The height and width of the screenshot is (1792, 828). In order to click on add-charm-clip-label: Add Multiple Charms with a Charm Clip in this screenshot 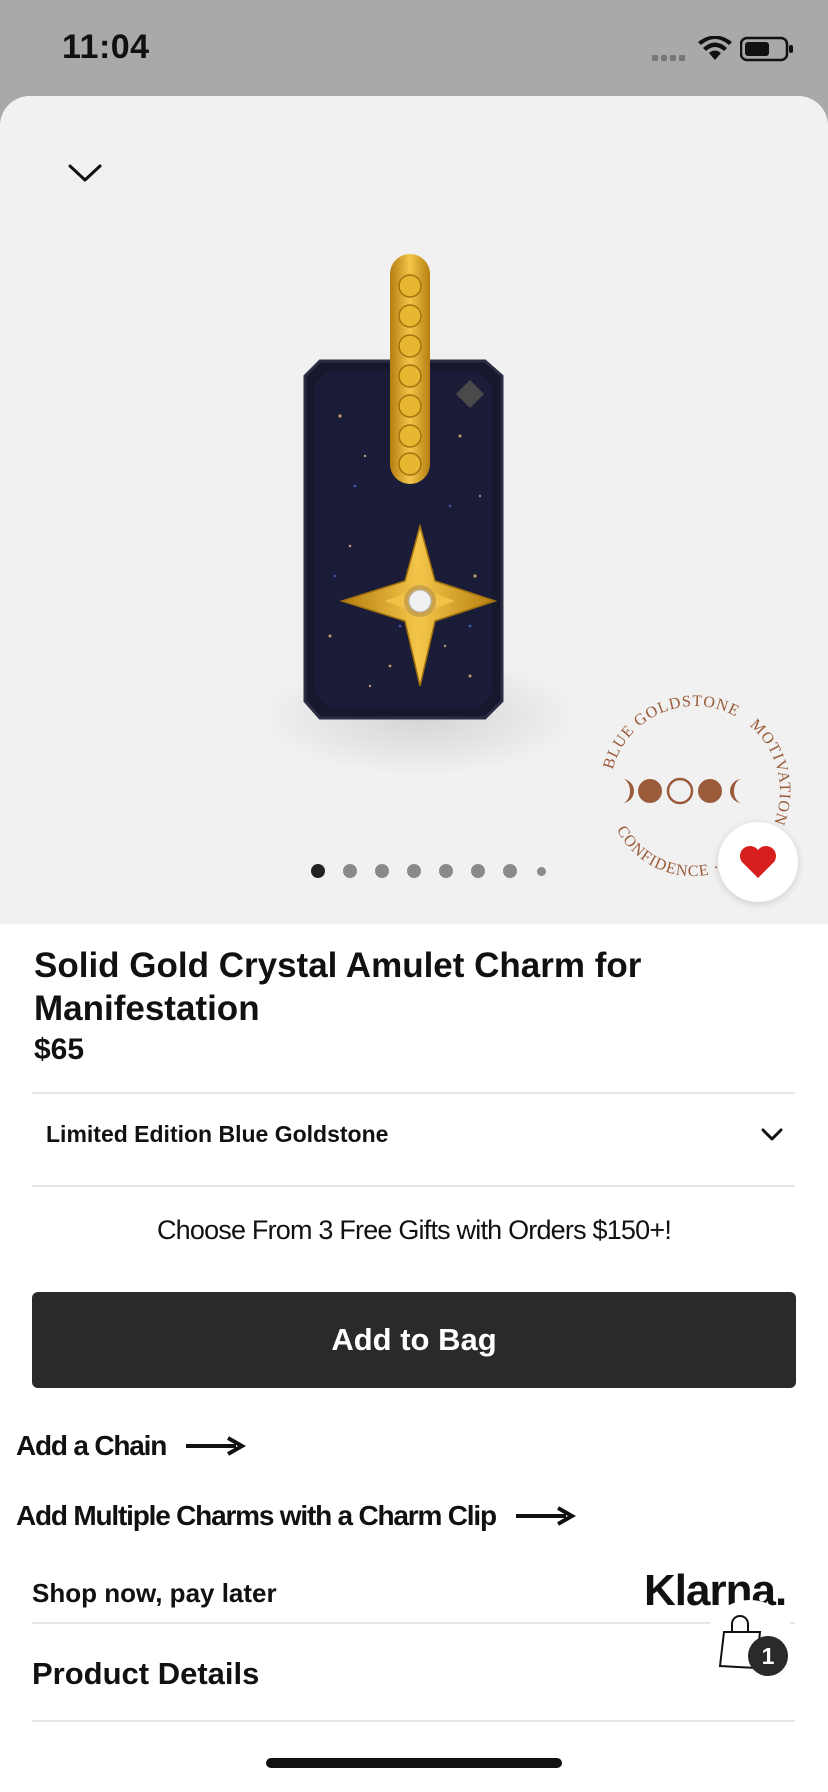, I will do `click(256, 1515)`.